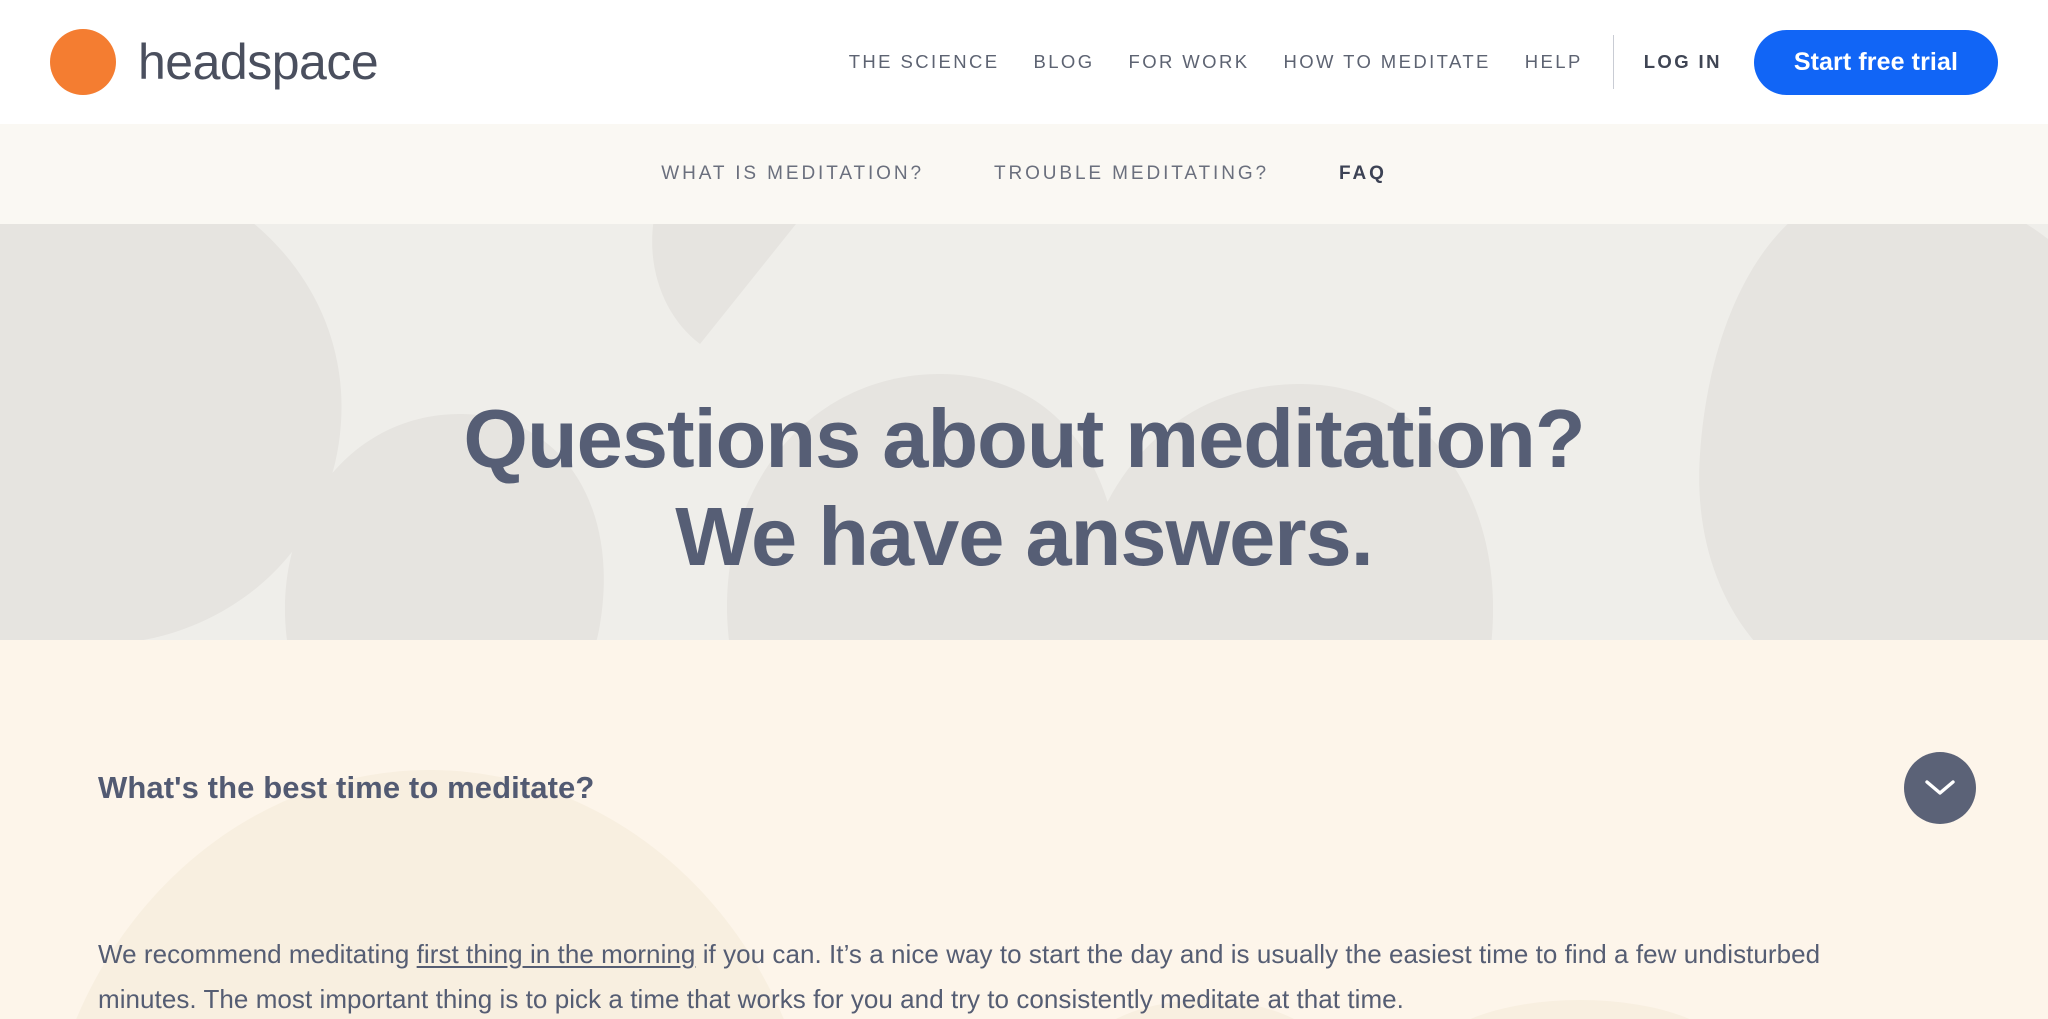 This screenshot has height=1019, width=2048. Describe the element at coordinates (1024, 536) in the screenshot. I see `hero-heading-line-2: We have answers.` at that location.